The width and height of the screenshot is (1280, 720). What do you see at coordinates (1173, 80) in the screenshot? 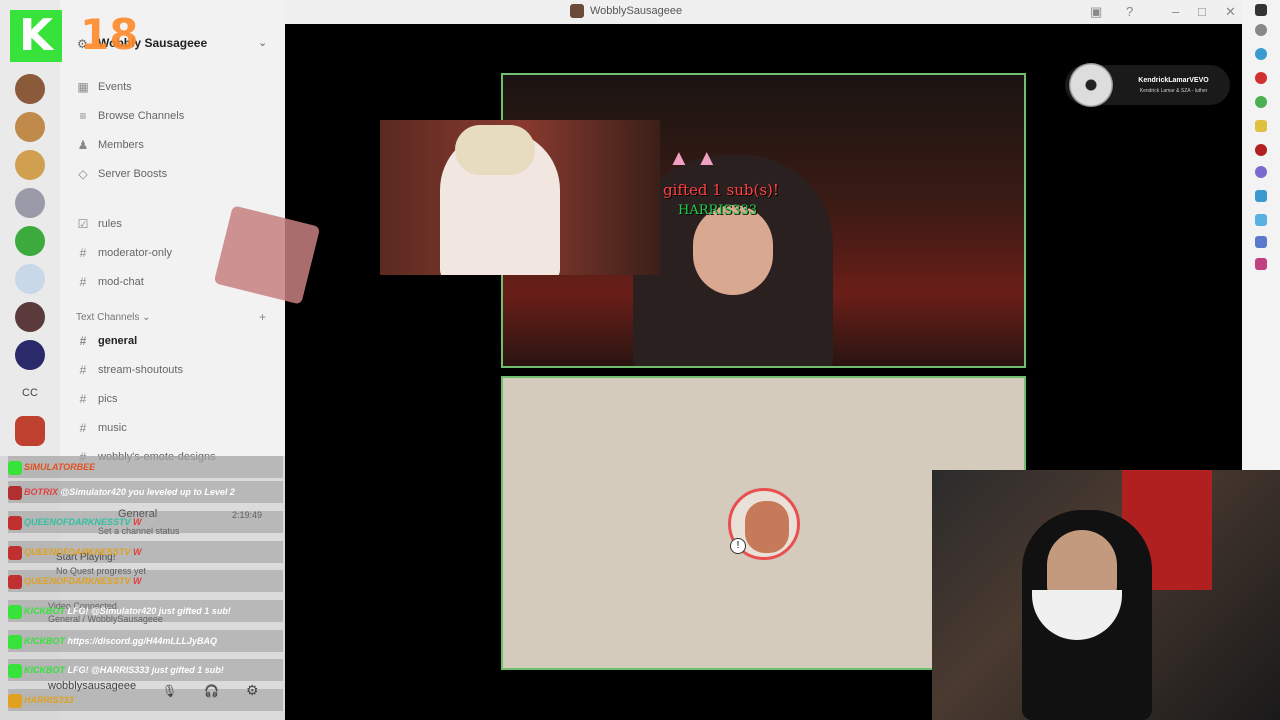
I see `now-playing-artist: KendrickLamarVEVO` at bounding box center [1173, 80].